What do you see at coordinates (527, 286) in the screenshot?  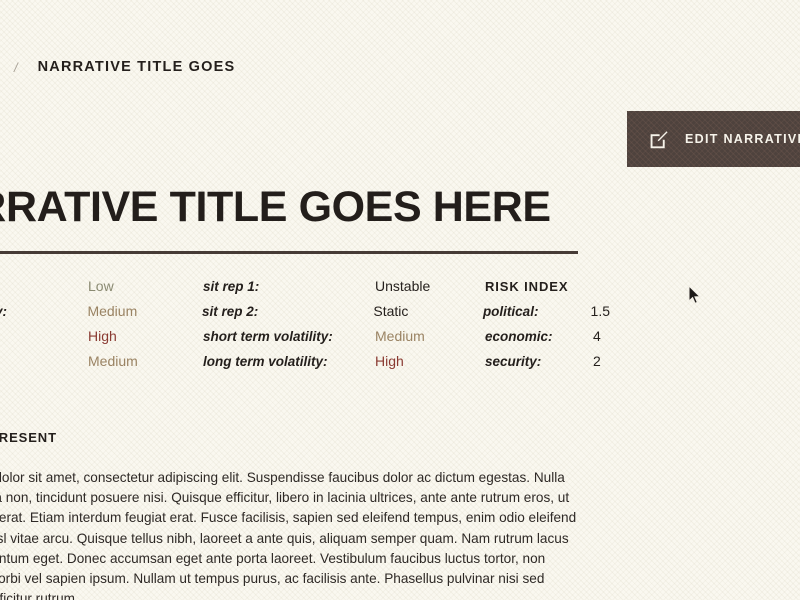 I see `risk-index-heading: RISK INDEX` at bounding box center [527, 286].